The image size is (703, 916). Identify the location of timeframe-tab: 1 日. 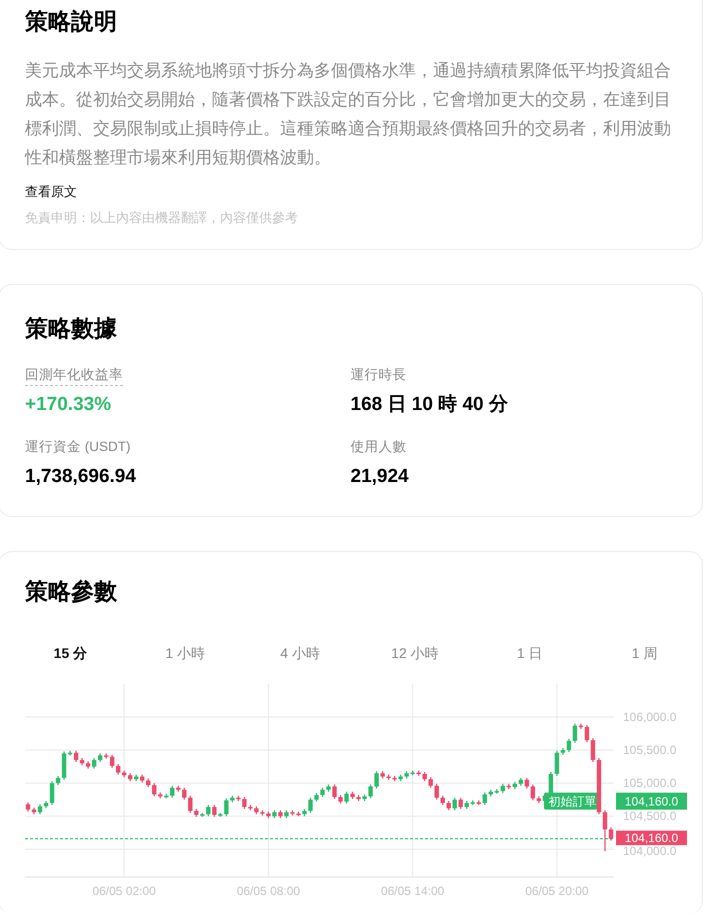
(530, 653).